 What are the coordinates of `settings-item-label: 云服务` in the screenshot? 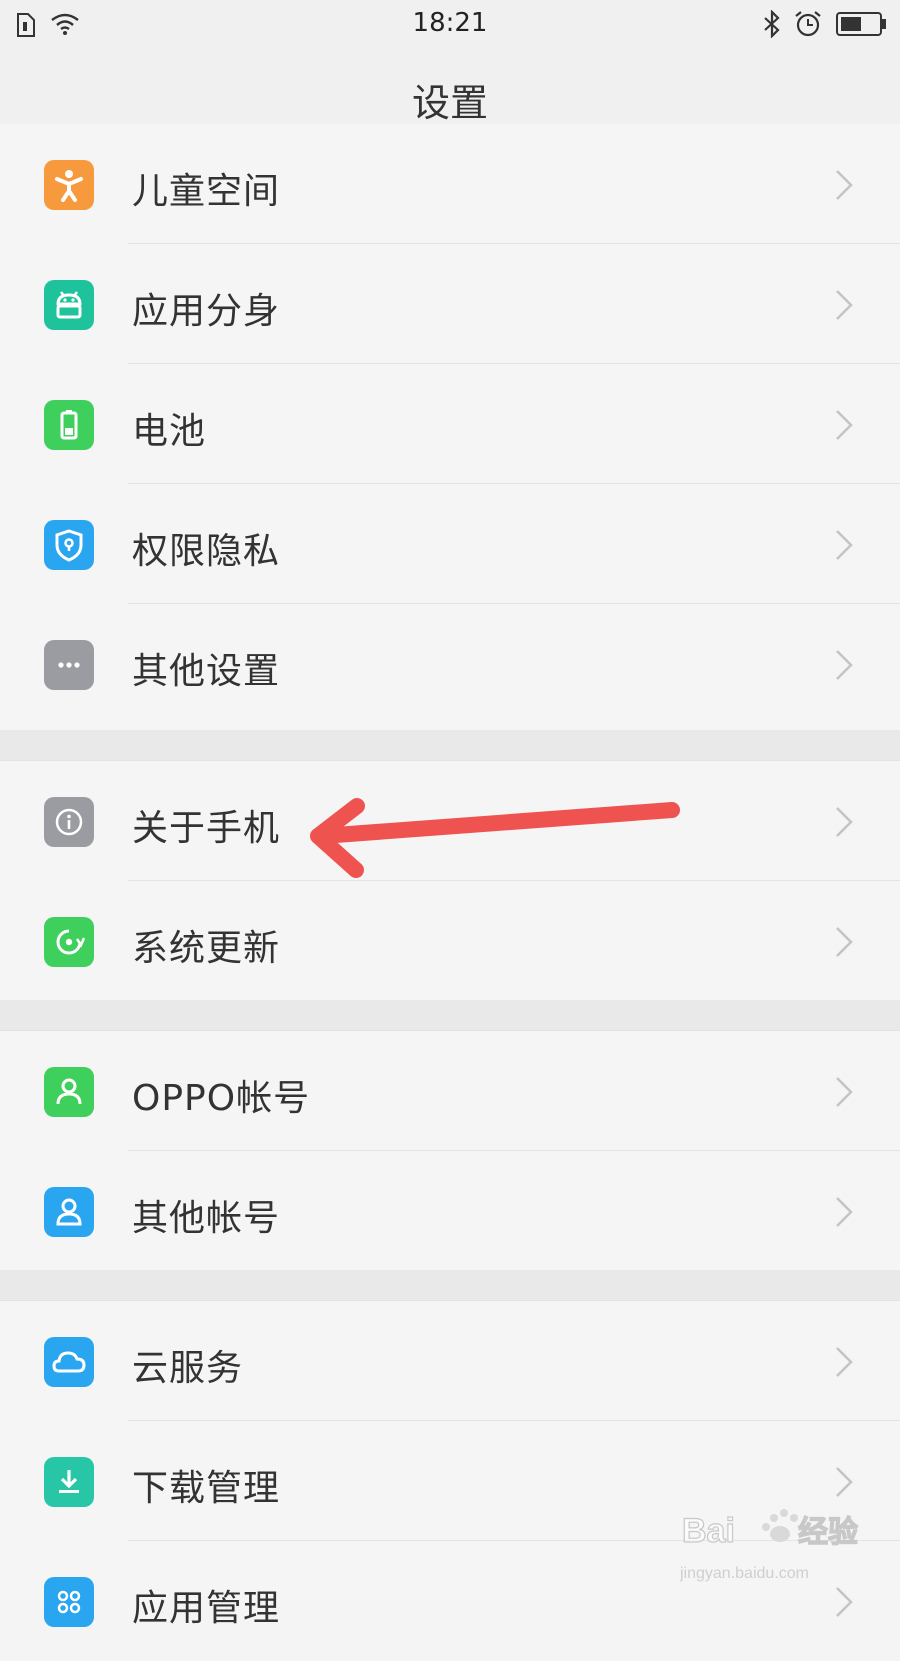 It's located at (188, 1368).